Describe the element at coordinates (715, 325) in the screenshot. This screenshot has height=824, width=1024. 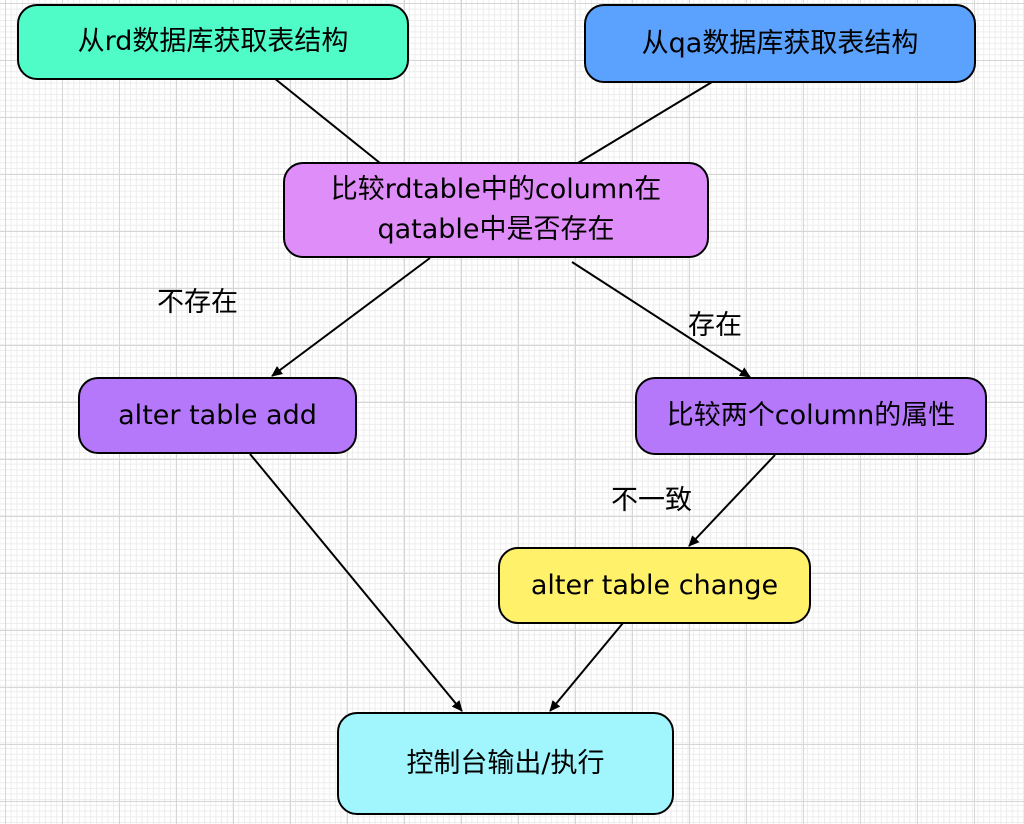
I see `edge-label-exists: 存在` at that location.